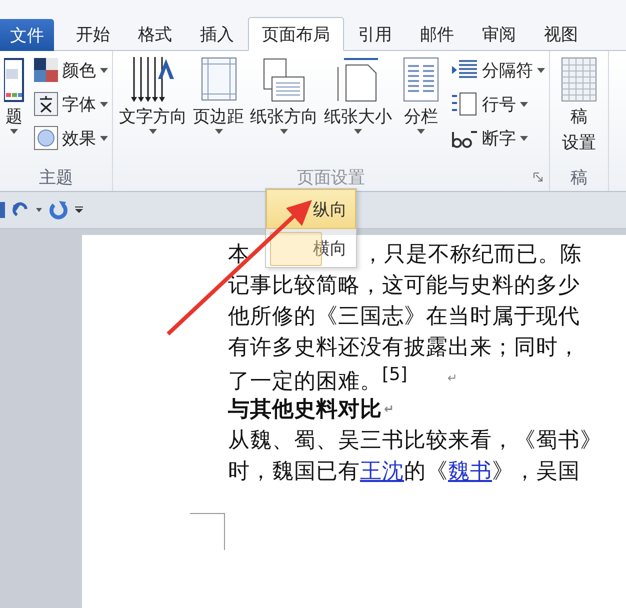  Describe the element at coordinates (421, 80) in the screenshot. I see `columns-icon` at that location.